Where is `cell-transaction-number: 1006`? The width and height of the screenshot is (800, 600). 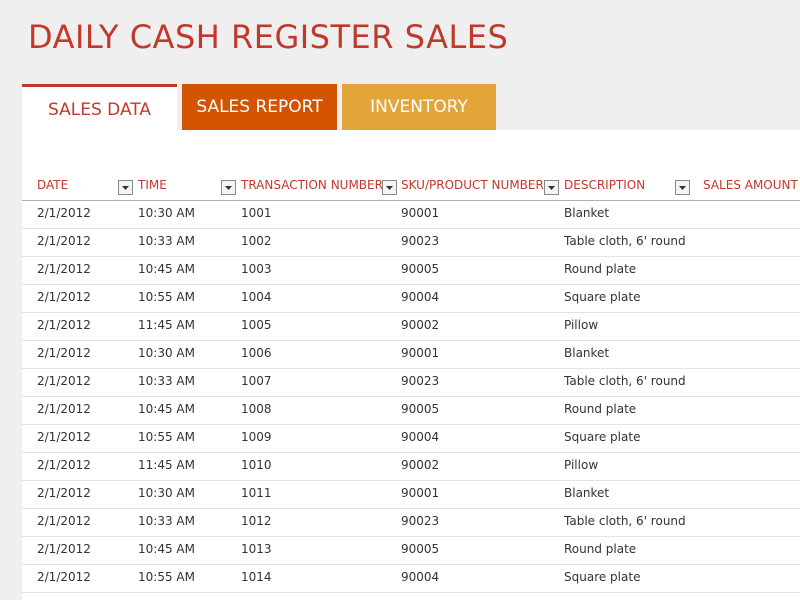 cell-transaction-number: 1006 is located at coordinates (256, 353).